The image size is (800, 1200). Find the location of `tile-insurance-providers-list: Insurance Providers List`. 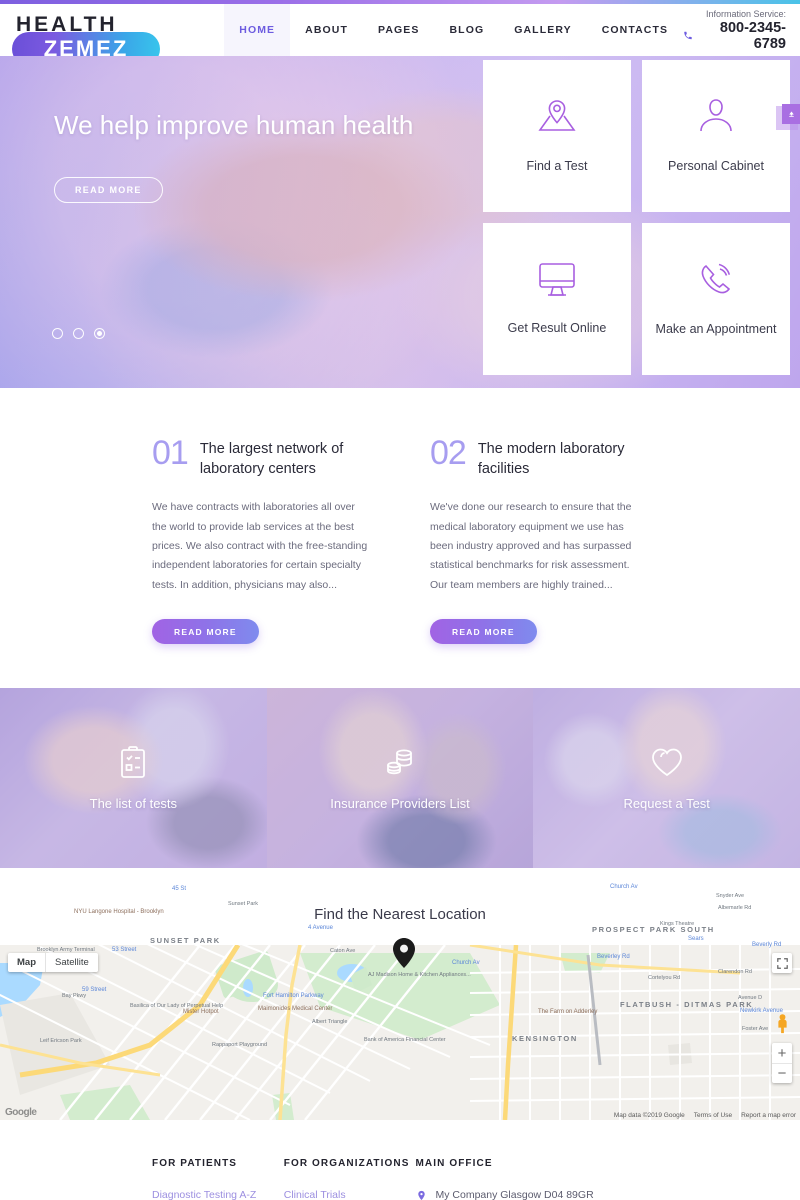

tile-insurance-providers-list: Insurance Providers List is located at coordinates (400, 778).